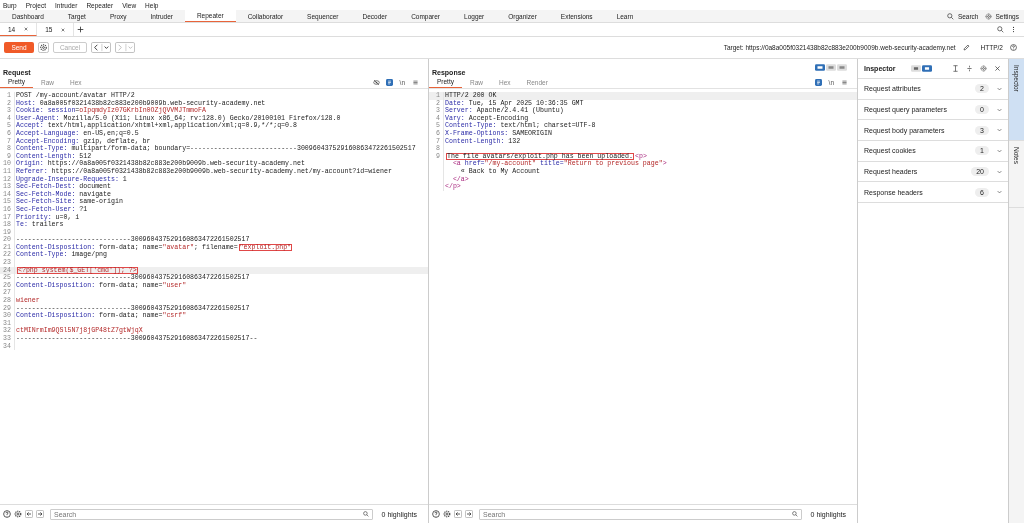 The width and height of the screenshot is (1024, 523). Describe the element at coordinates (966, 47) in the screenshot. I see `pencil-icon` at that location.